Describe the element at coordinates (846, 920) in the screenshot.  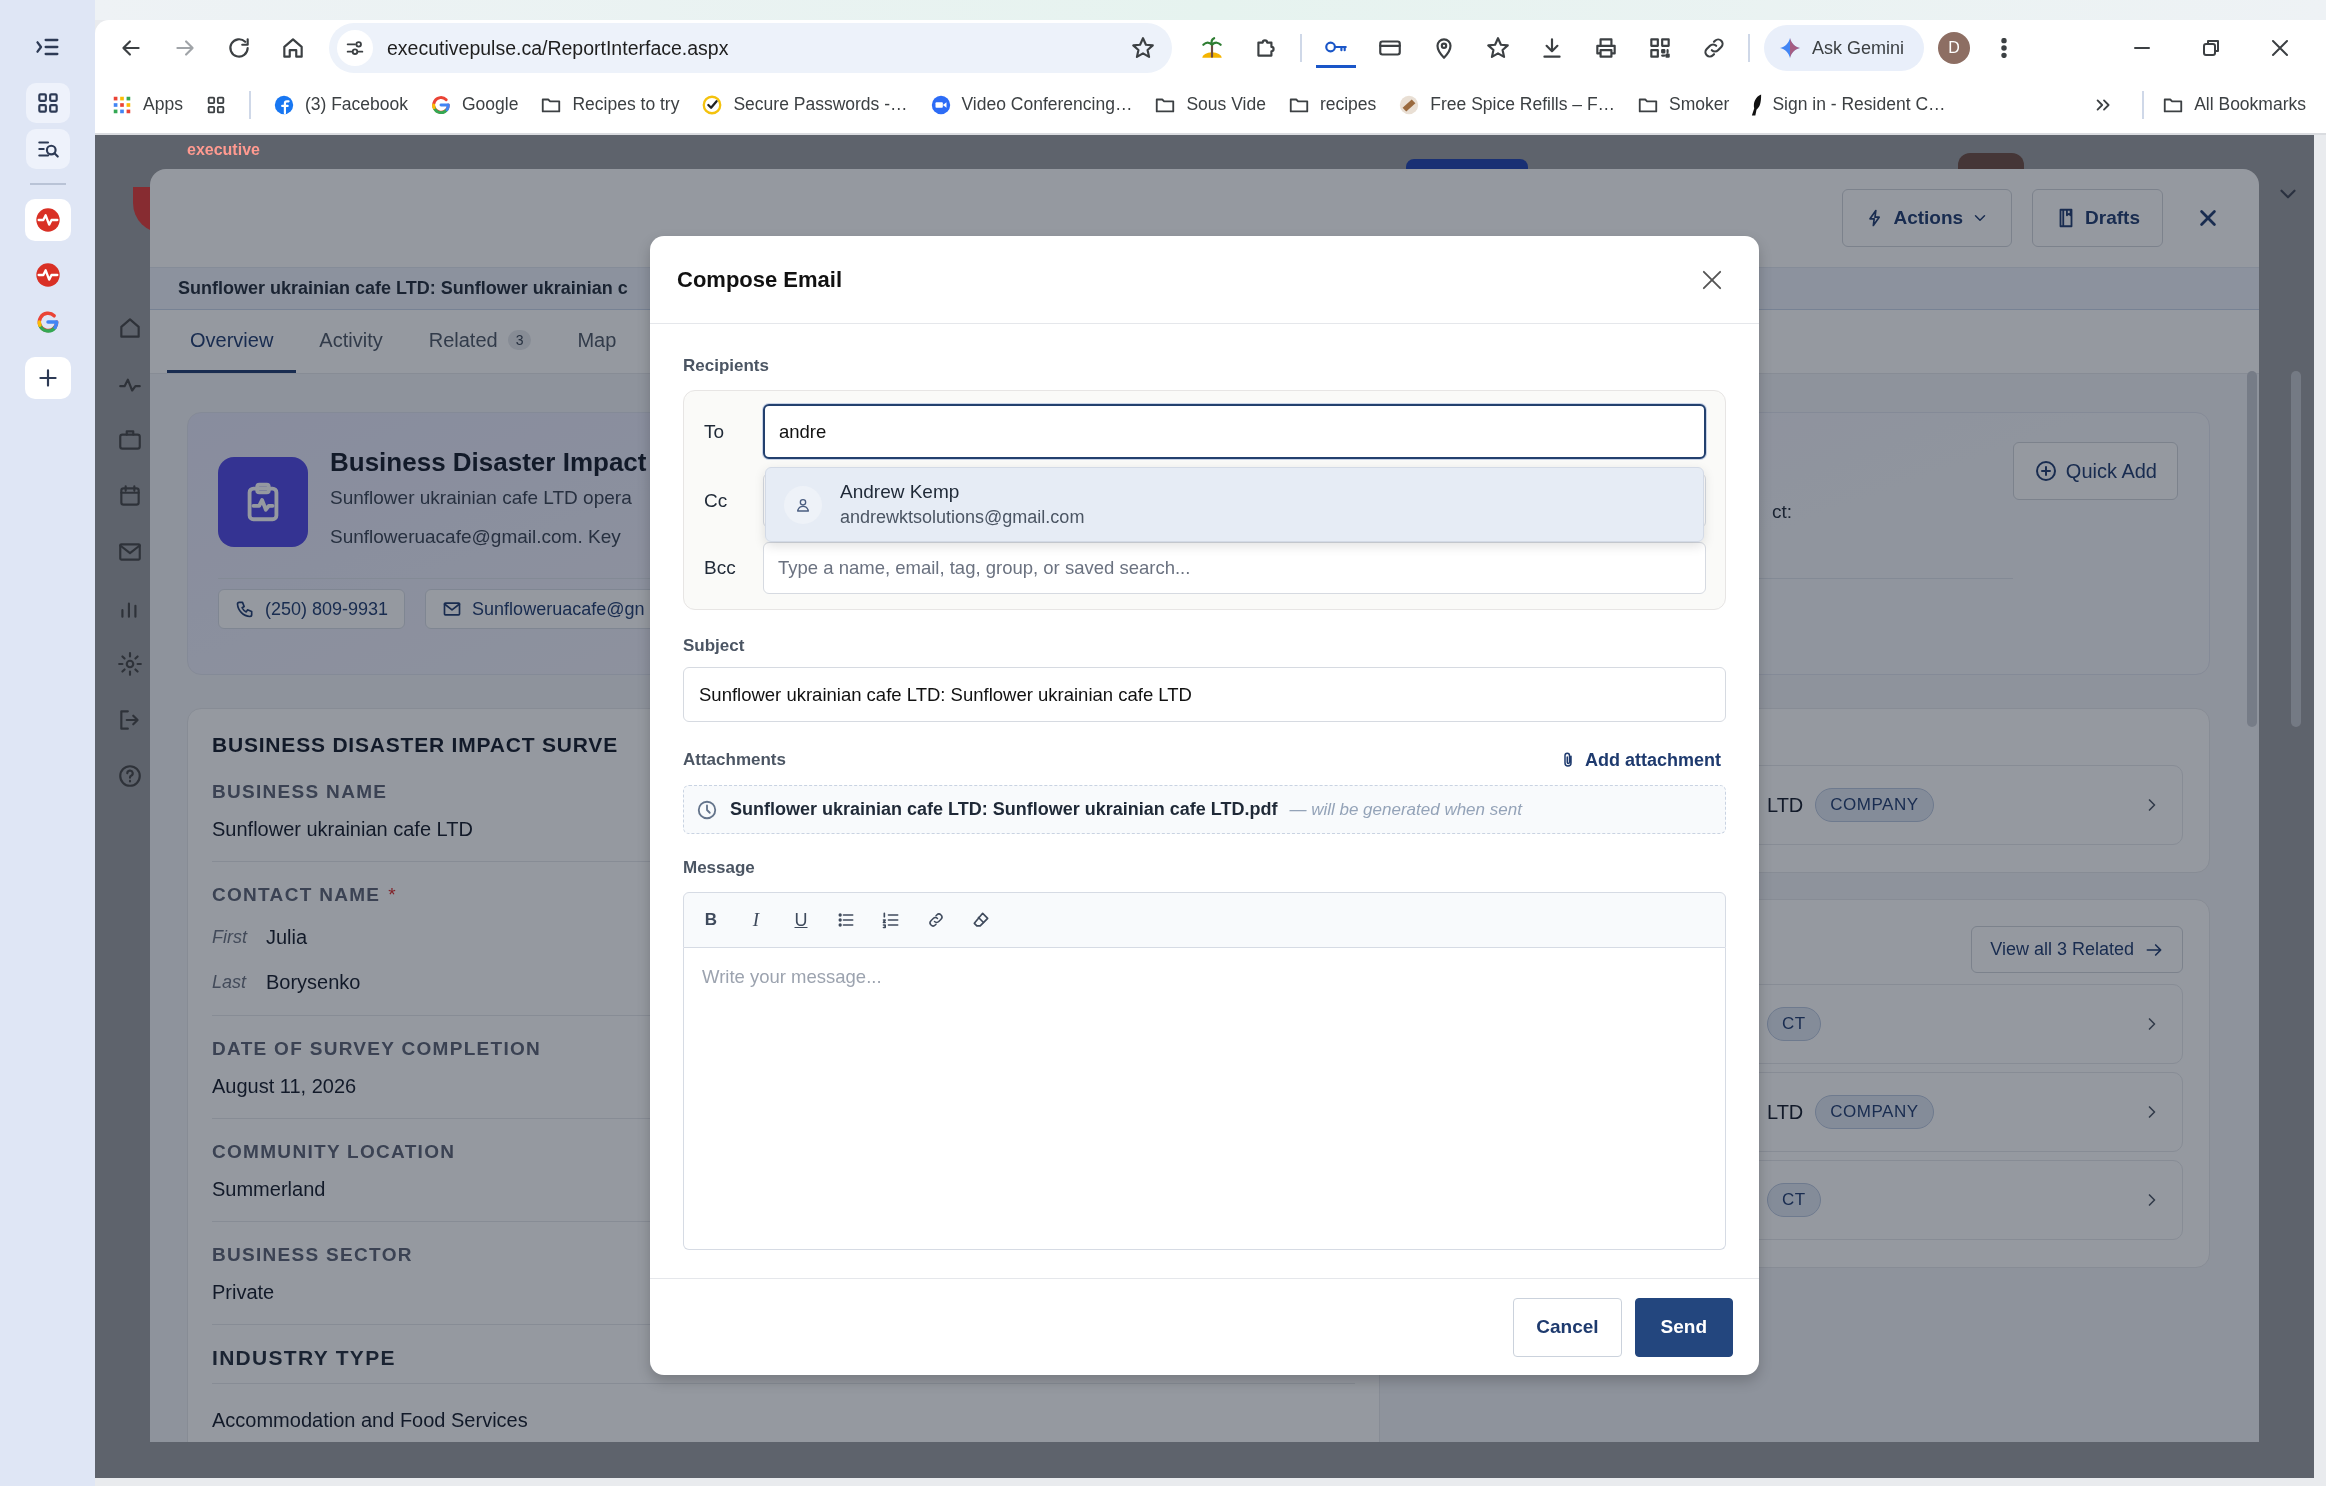
I see `bullet-list-icon` at that location.